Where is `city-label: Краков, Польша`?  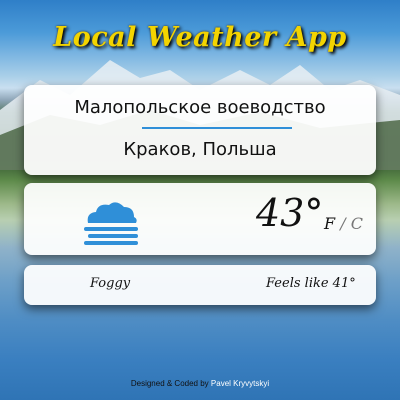
city-label: Краков, Польша is located at coordinates (200, 149).